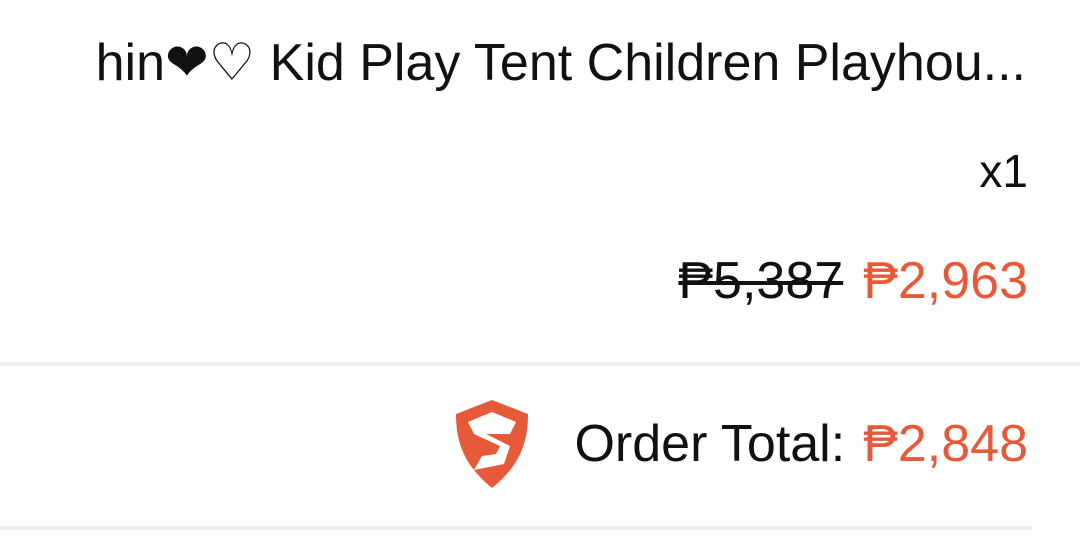  What do you see at coordinates (945, 444) in the screenshot?
I see `order-total-value: ₱2,848` at bounding box center [945, 444].